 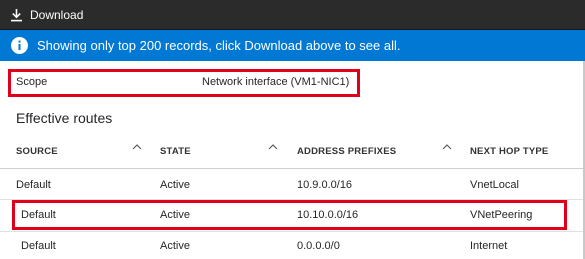 I want to click on cell-next-hop-type: VnetLocal, so click(x=494, y=185).